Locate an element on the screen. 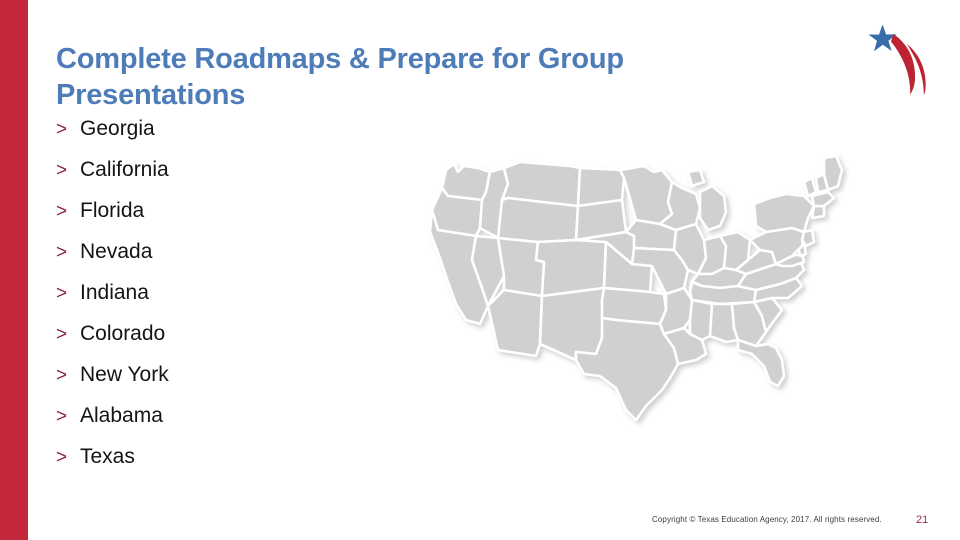 The image size is (960, 540). left-accent-bar is located at coordinates (14, 270).